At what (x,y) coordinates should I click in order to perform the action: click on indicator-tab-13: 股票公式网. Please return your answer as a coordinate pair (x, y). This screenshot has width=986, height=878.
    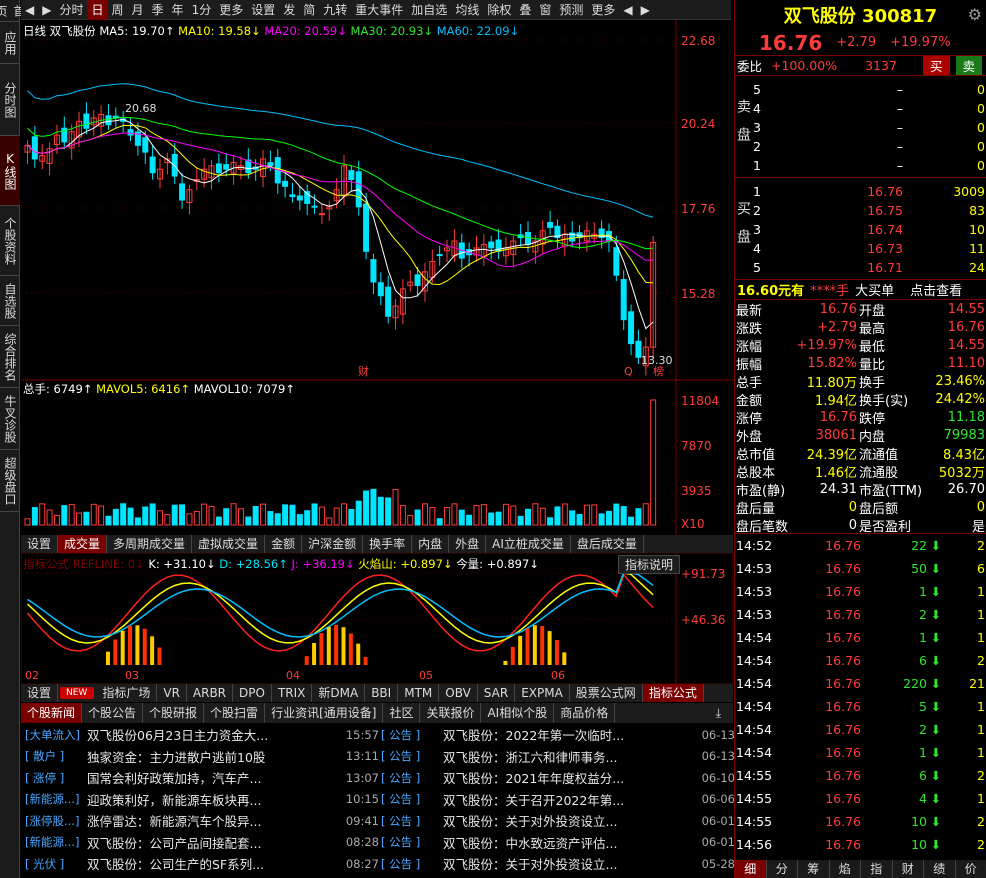
    Looking at the image, I should click on (606, 693).